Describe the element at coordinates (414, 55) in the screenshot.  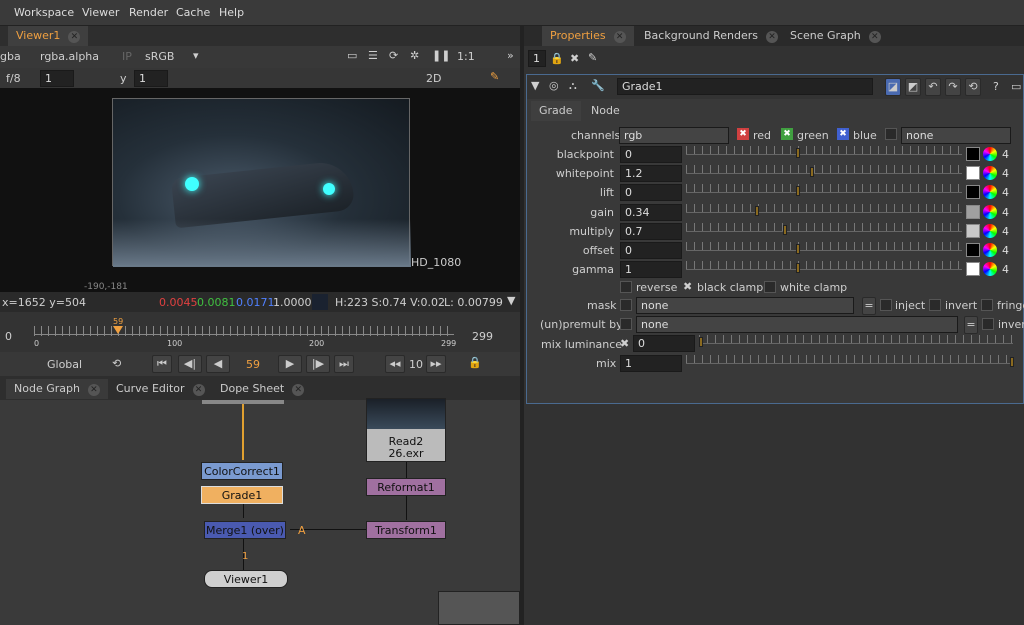
I see `gear-icon: ✲` at that location.